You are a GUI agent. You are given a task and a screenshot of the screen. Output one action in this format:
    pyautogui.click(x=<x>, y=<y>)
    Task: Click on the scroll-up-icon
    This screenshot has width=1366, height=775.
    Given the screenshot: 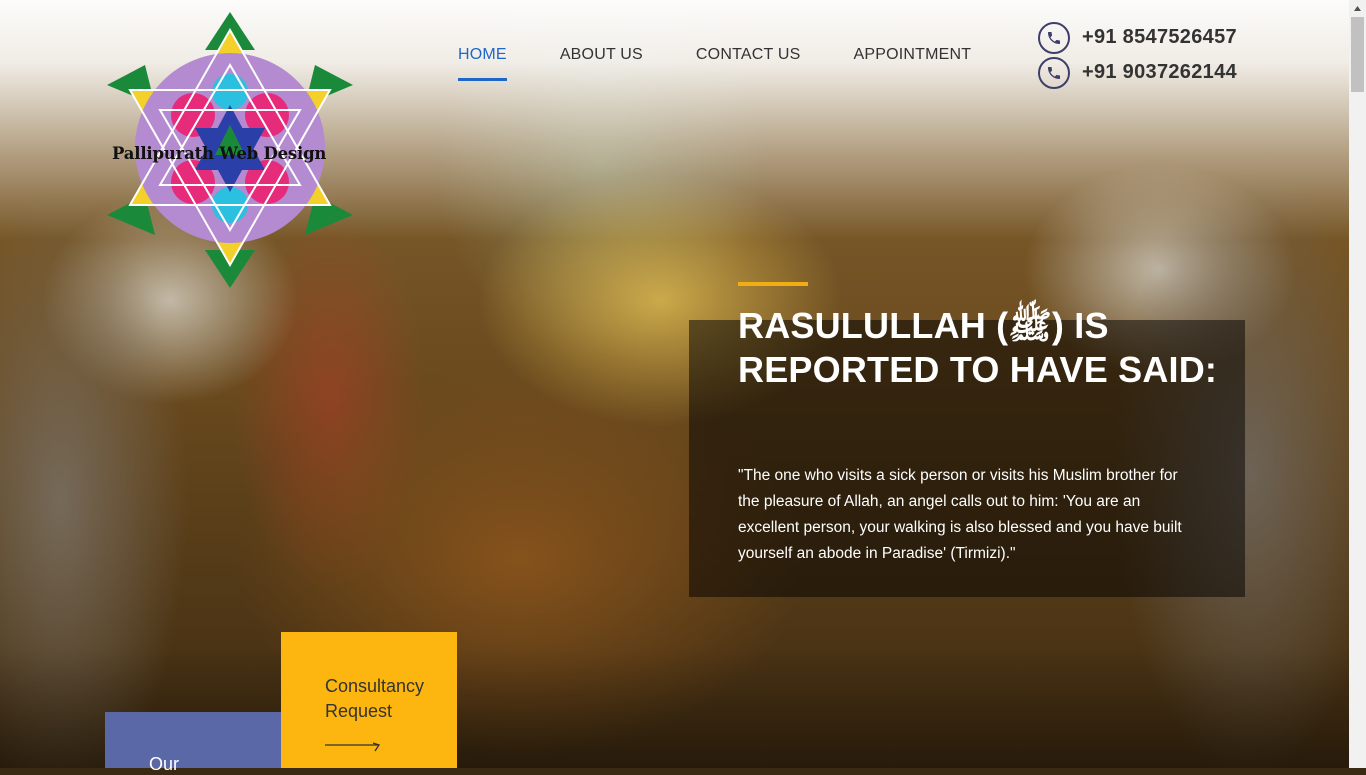 What is the action you would take?
    pyautogui.click(x=1357, y=8)
    